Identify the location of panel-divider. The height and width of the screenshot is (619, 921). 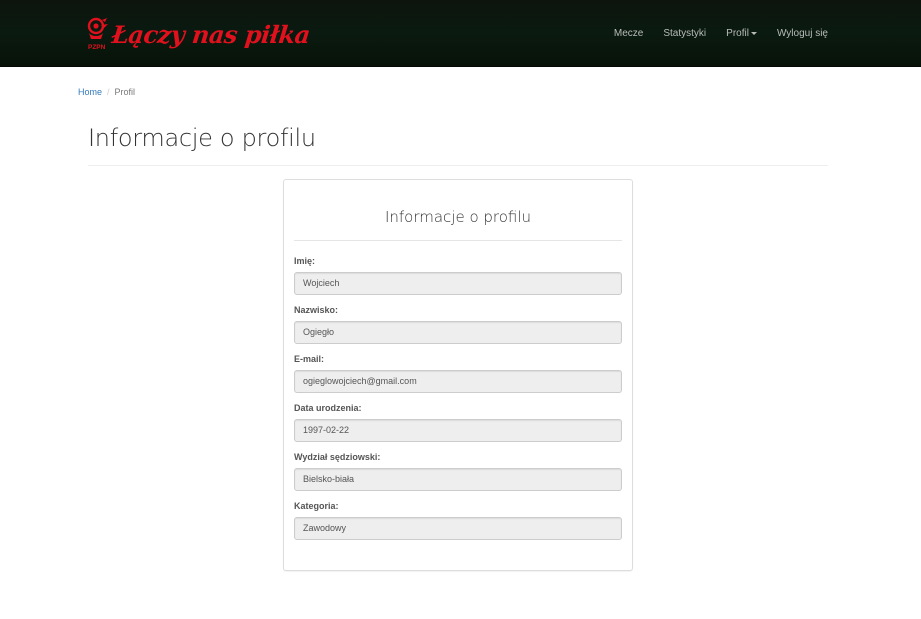
(458, 240).